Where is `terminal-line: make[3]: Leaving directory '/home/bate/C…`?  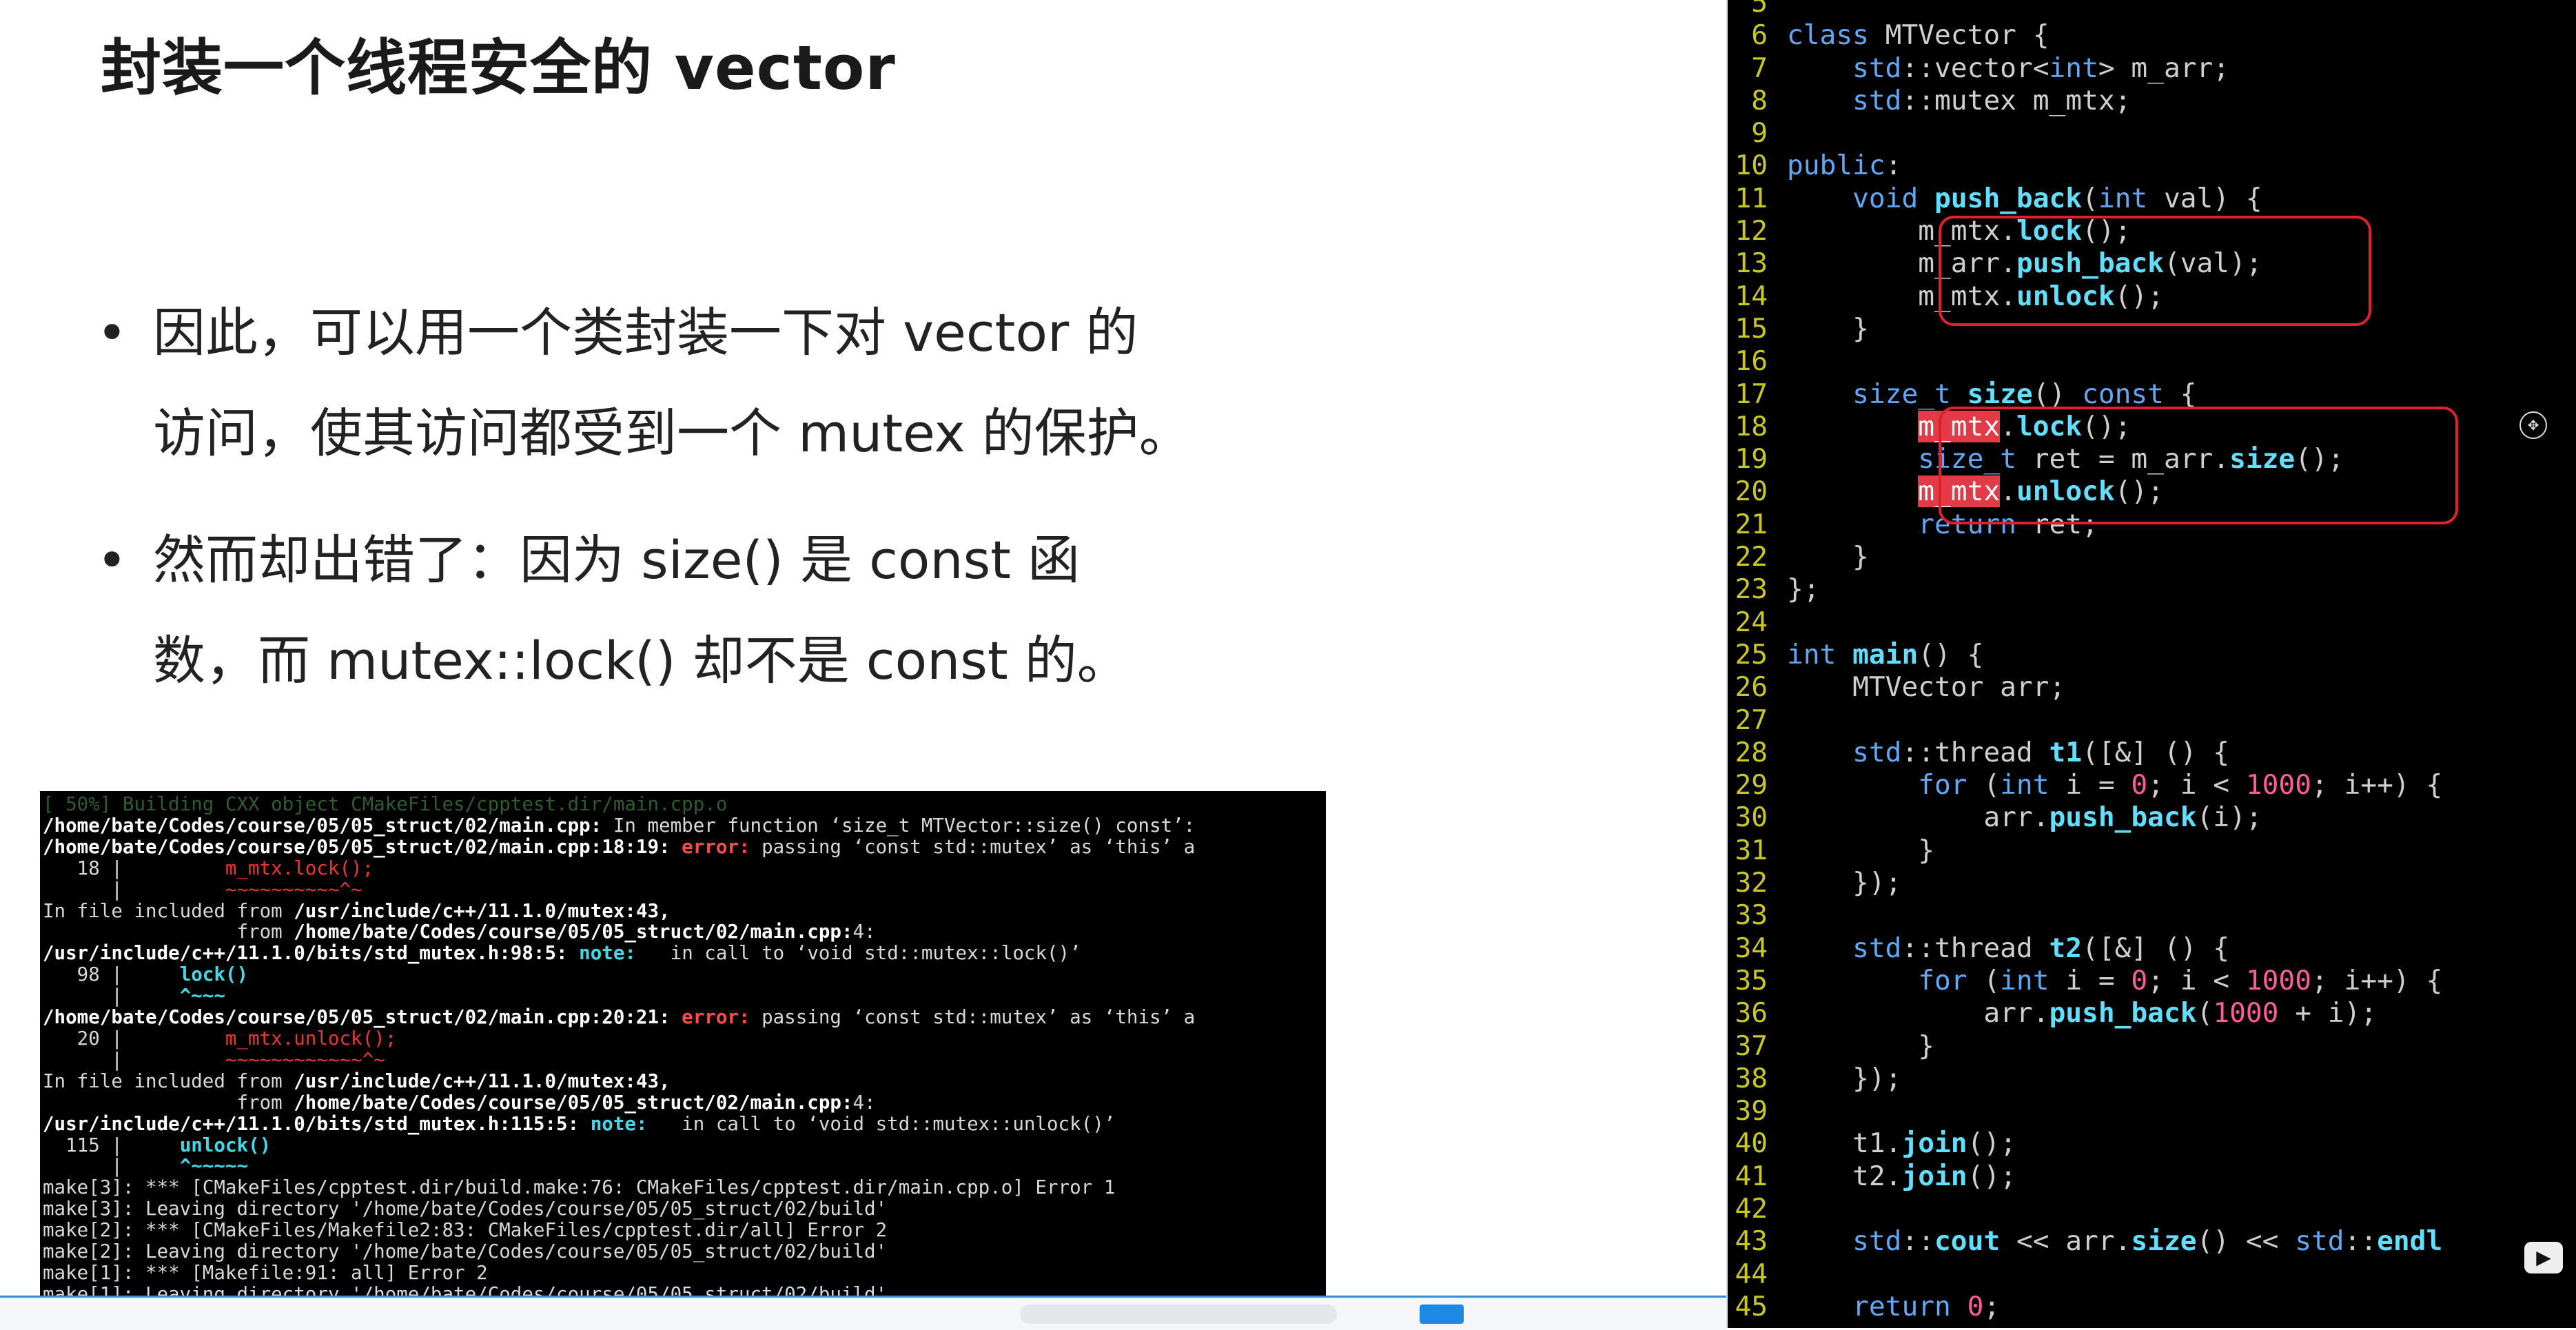
terminal-line: make[3]: Leaving directory '/home/bate/C… is located at coordinates (465, 1209).